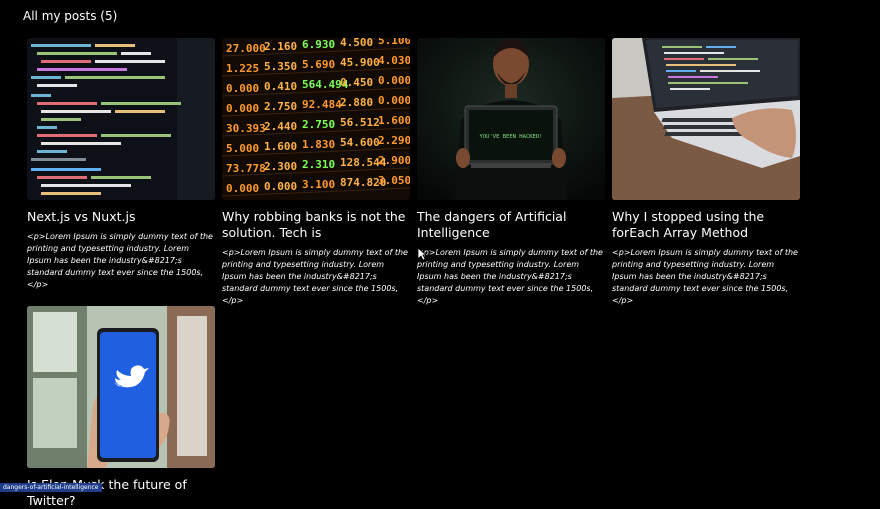 The width and height of the screenshot is (880, 509). Describe the element at coordinates (356, 43) in the screenshot. I see `ticker-number: 4.500` at that location.